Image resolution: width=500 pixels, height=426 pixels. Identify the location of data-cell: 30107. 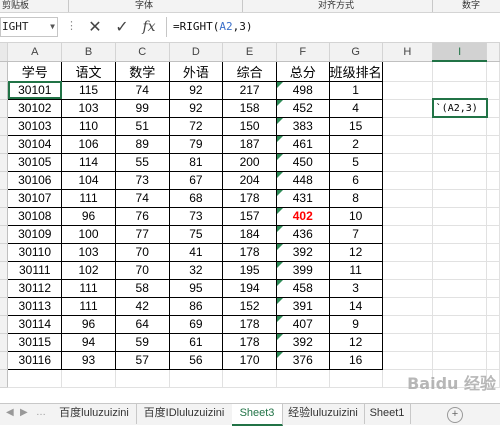
(35, 198).